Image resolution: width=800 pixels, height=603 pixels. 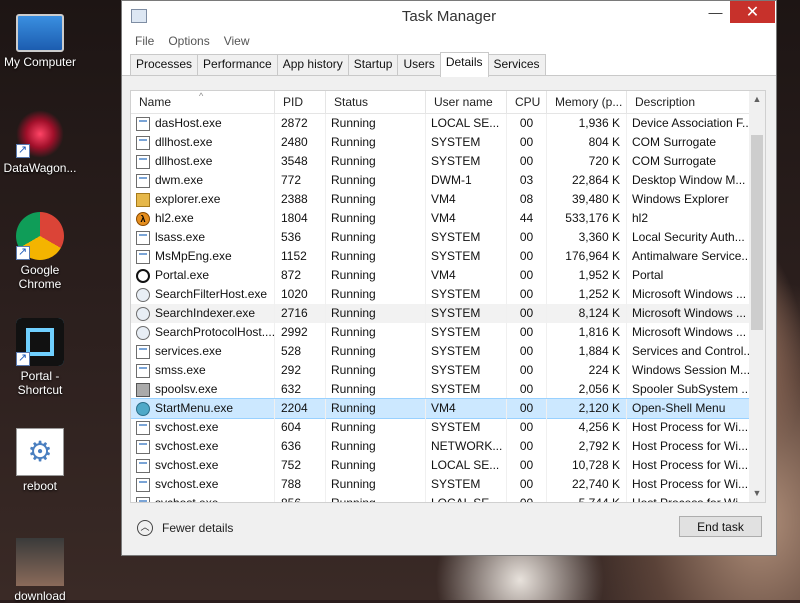 I want to click on menu-view: View, so click(x=237, y=41).